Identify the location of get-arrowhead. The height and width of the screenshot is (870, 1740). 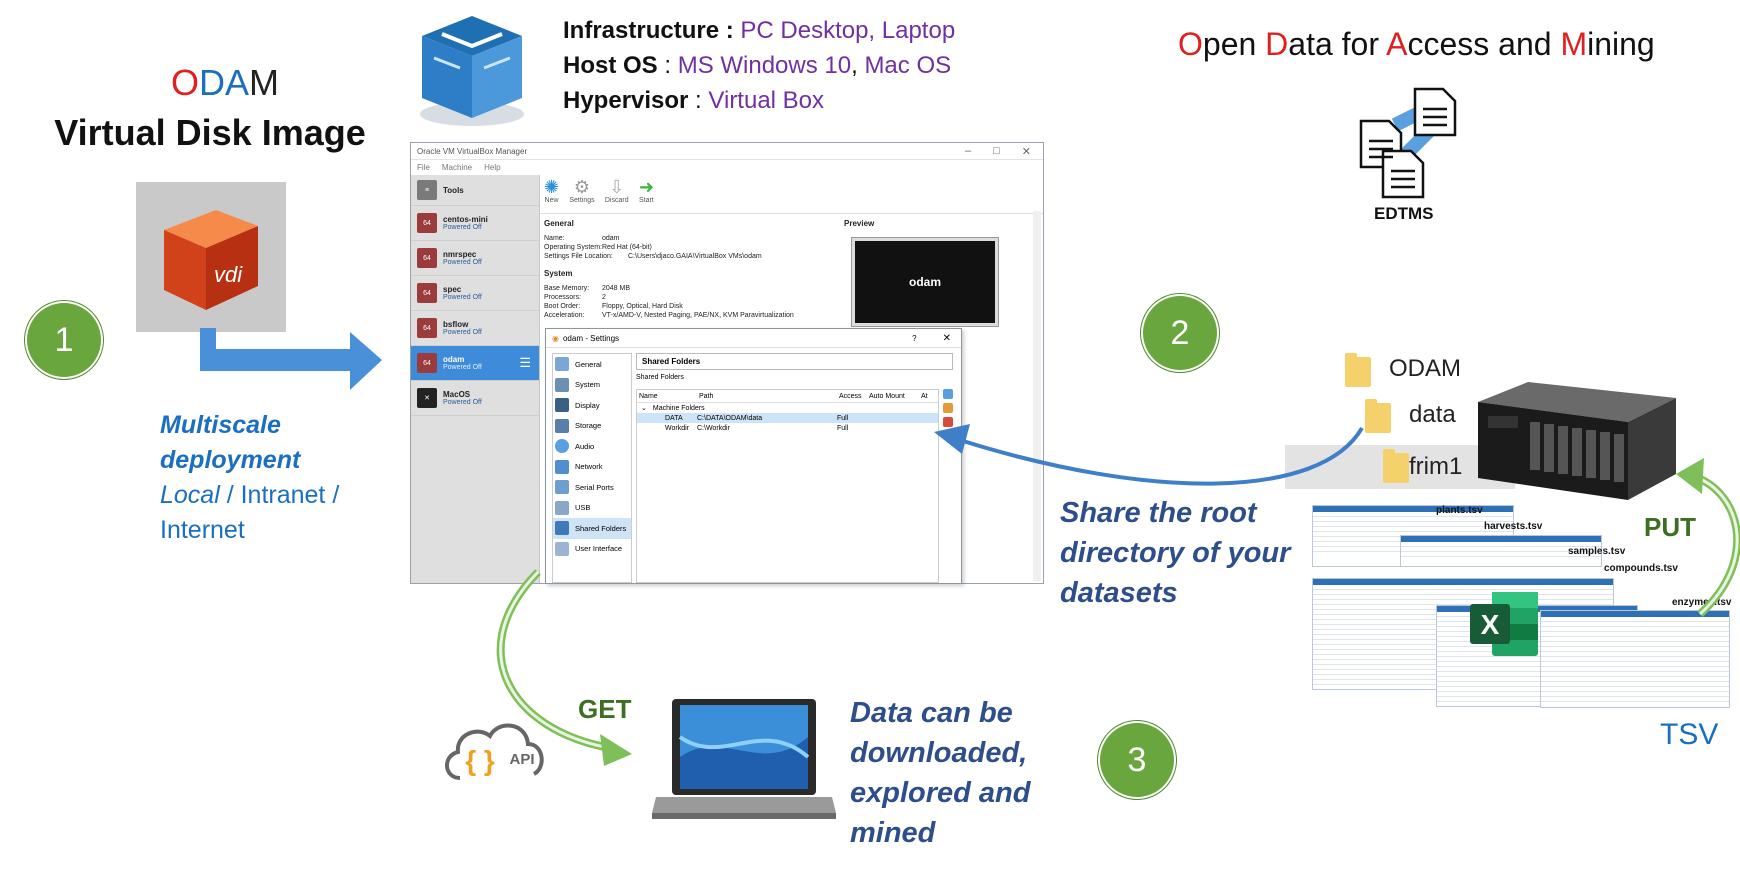
(616, 750).